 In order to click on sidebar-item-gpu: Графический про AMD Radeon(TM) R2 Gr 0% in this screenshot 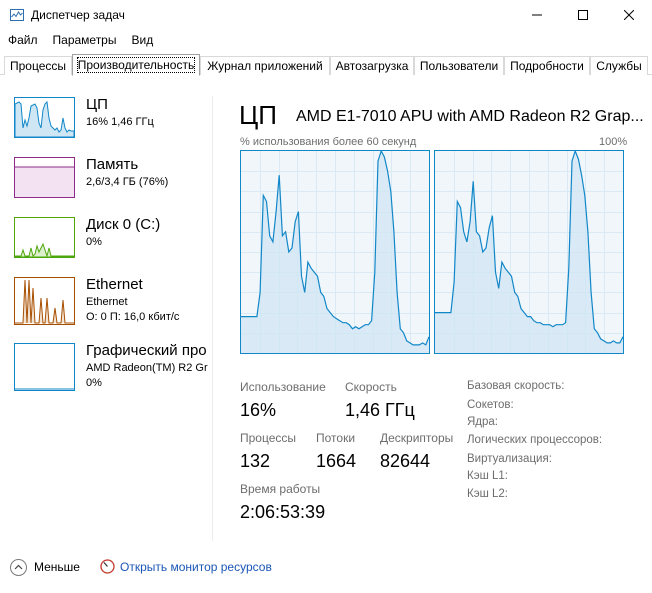, I will do `click(106, 367)`.